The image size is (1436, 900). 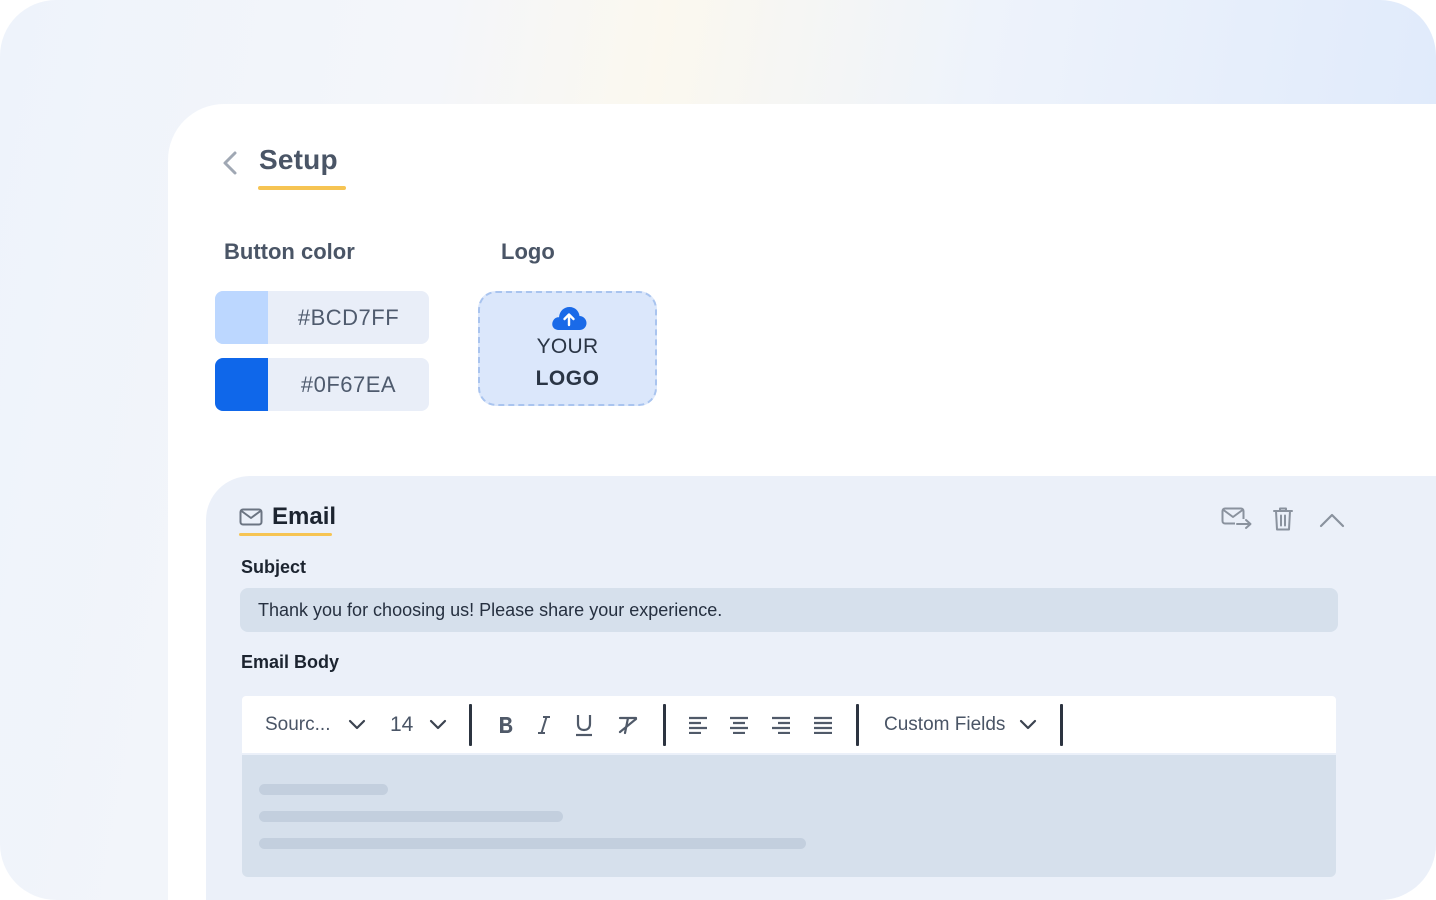 What do you see at coordinates (304, 516) in the screenshot?
I see `email-title: Email` at bounding box center [304, 516].